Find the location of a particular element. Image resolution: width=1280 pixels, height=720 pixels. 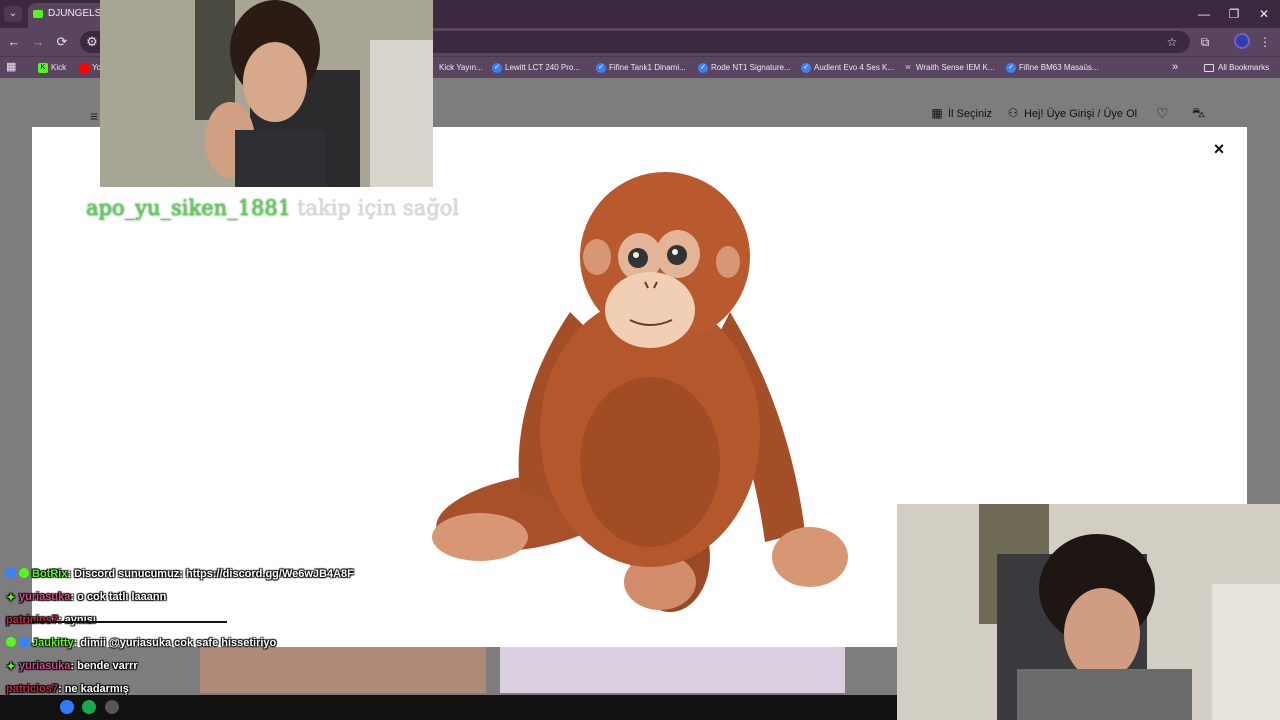

bookmarks-overflow-icon: » is located at coordinates (1175, 67).